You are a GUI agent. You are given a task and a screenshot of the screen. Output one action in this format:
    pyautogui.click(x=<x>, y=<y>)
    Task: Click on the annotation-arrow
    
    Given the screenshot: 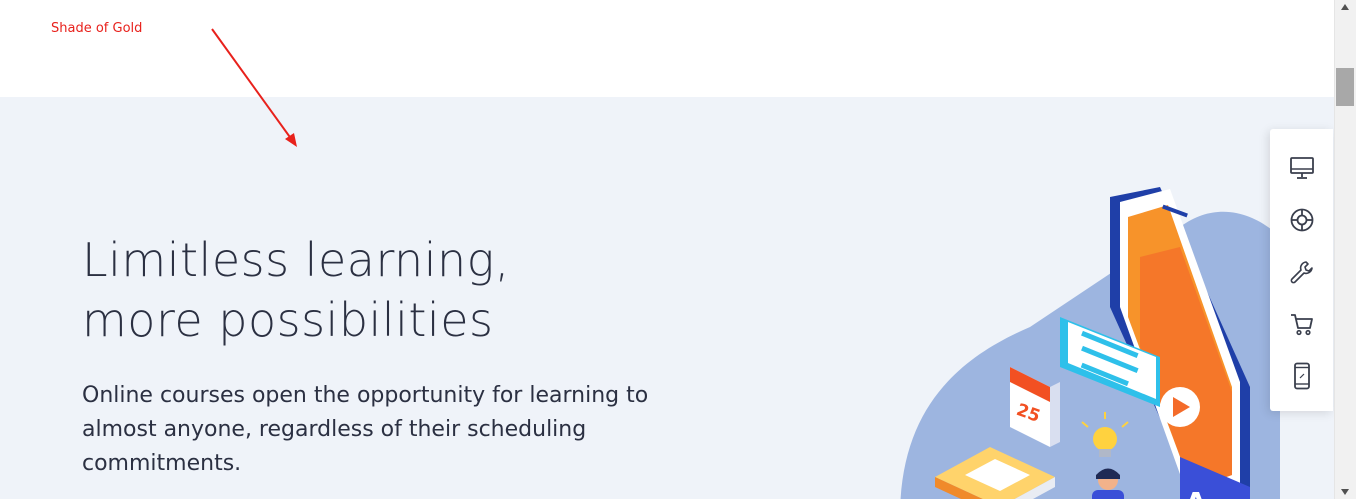 What is the action you would take?
    pyautogui.click(x=254, y=87)
    